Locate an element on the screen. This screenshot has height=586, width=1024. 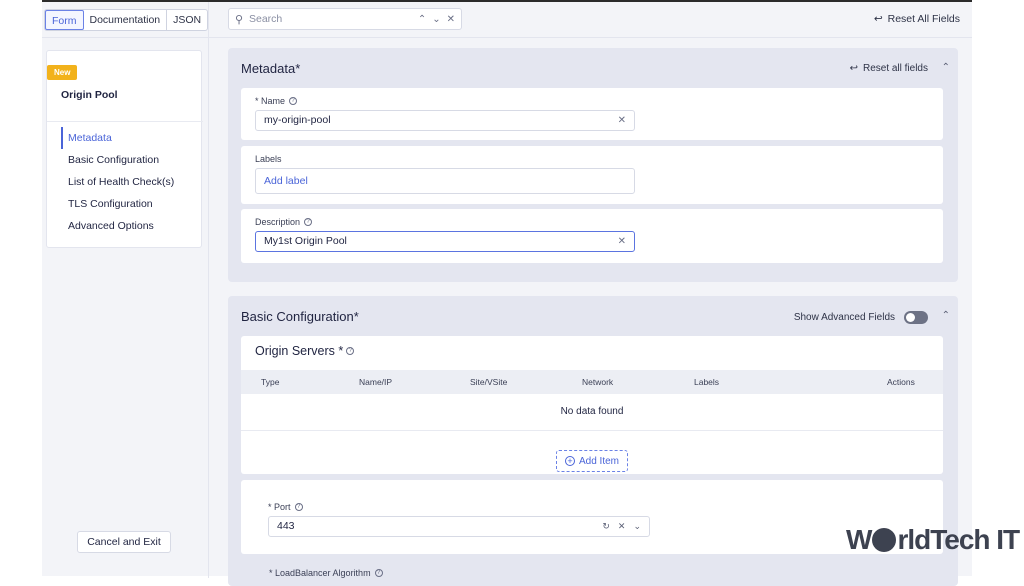
lb-algorithm-label-row: * LoadBalancer Algorithm ? is located at coordinates (326, 573).